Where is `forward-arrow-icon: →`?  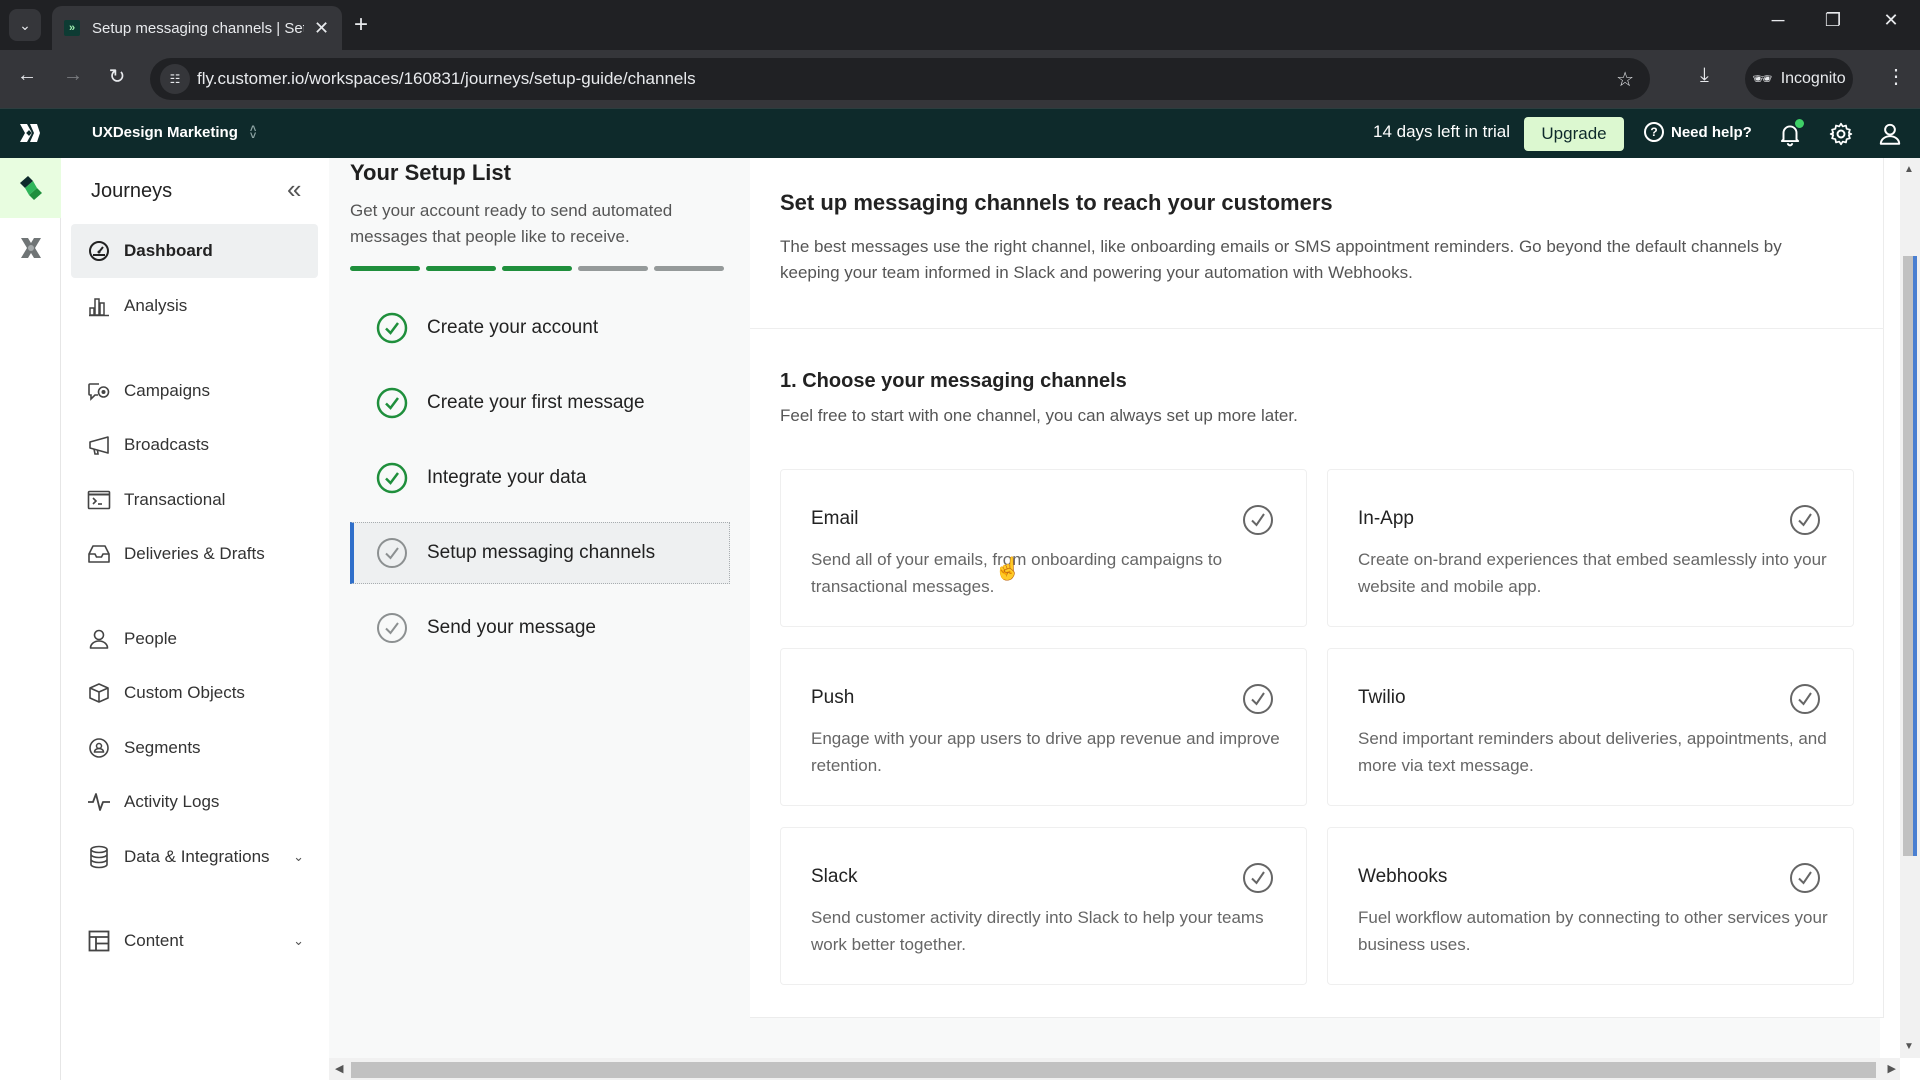
forward-arrow-icon: → is located at coordinates (73, 75).